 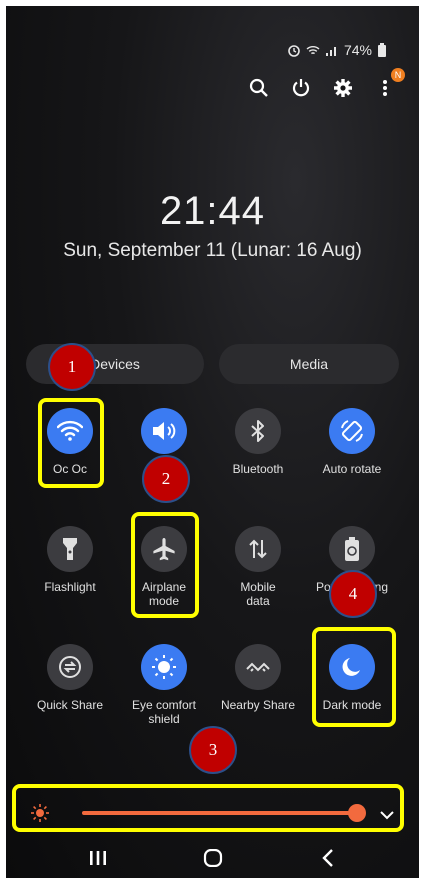 I want to click on tile-auto-rotate-label: Auto rotate, so click(x=352, y=469).